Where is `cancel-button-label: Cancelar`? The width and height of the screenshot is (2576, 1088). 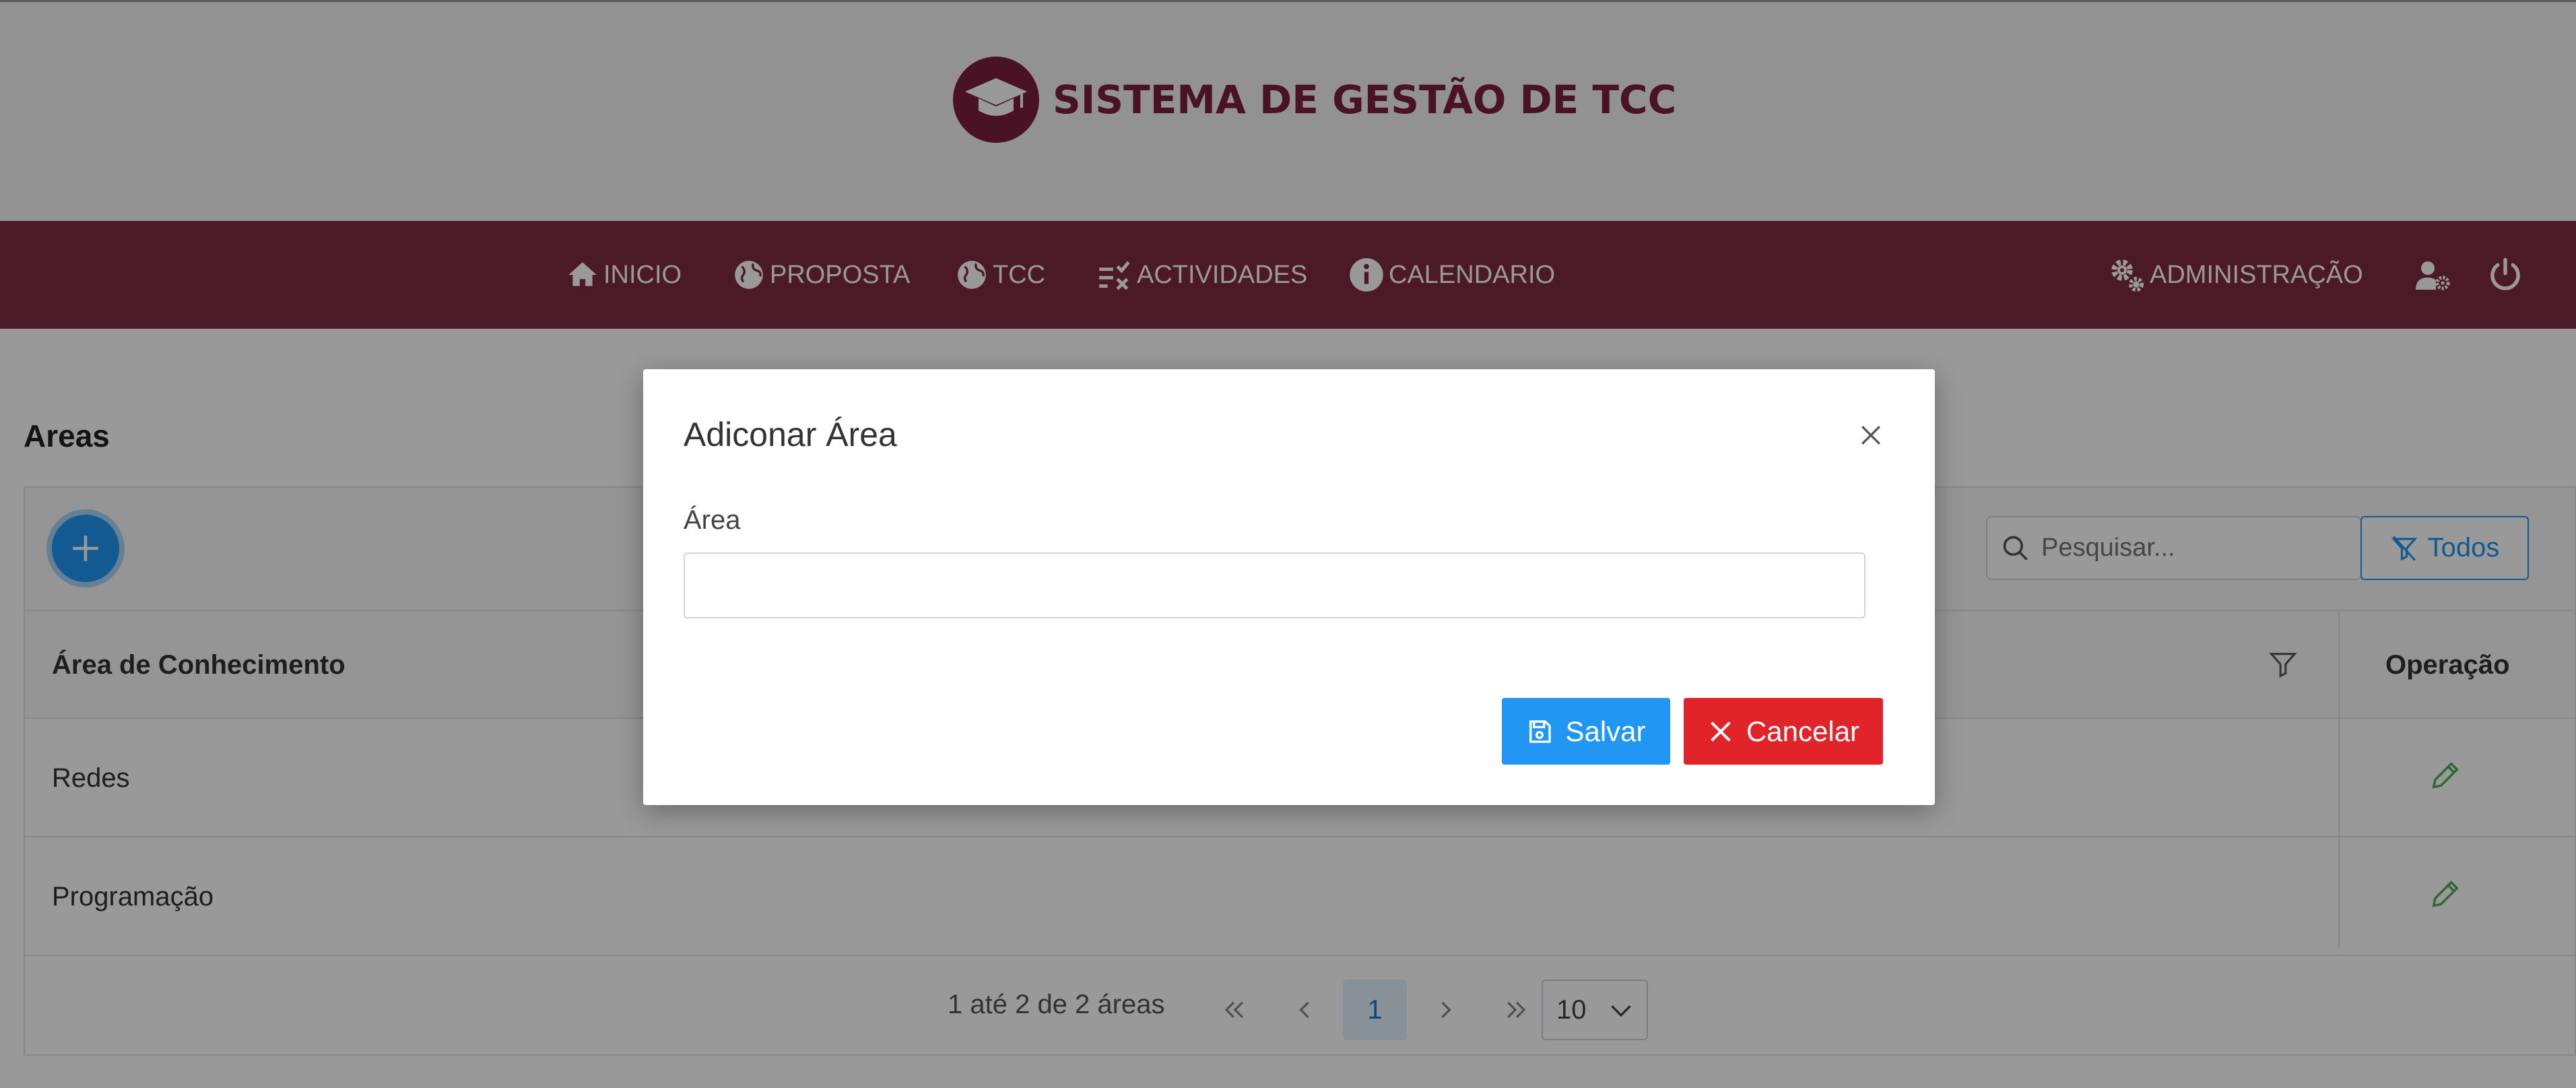 cancel-button-label: Cancelar is located at coordinates (1803, 731).